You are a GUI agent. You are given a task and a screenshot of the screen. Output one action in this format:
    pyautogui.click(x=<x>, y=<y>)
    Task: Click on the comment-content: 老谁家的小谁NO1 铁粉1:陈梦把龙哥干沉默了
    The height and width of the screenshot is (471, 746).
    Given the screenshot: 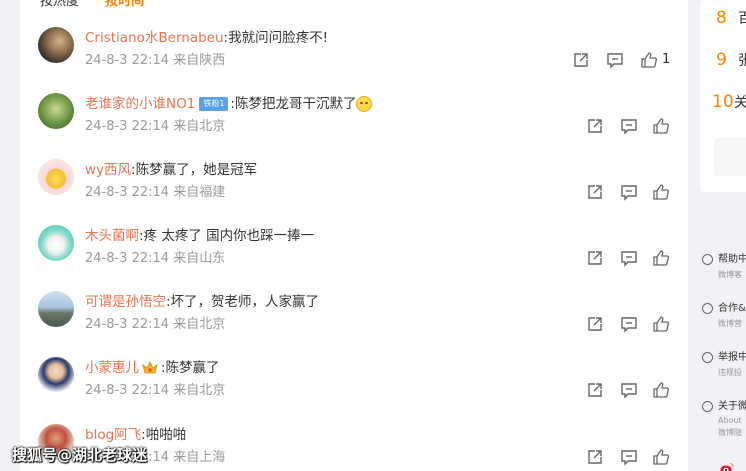 What is the action you would take?
    pyautogui.click(x=229, y=104)
    